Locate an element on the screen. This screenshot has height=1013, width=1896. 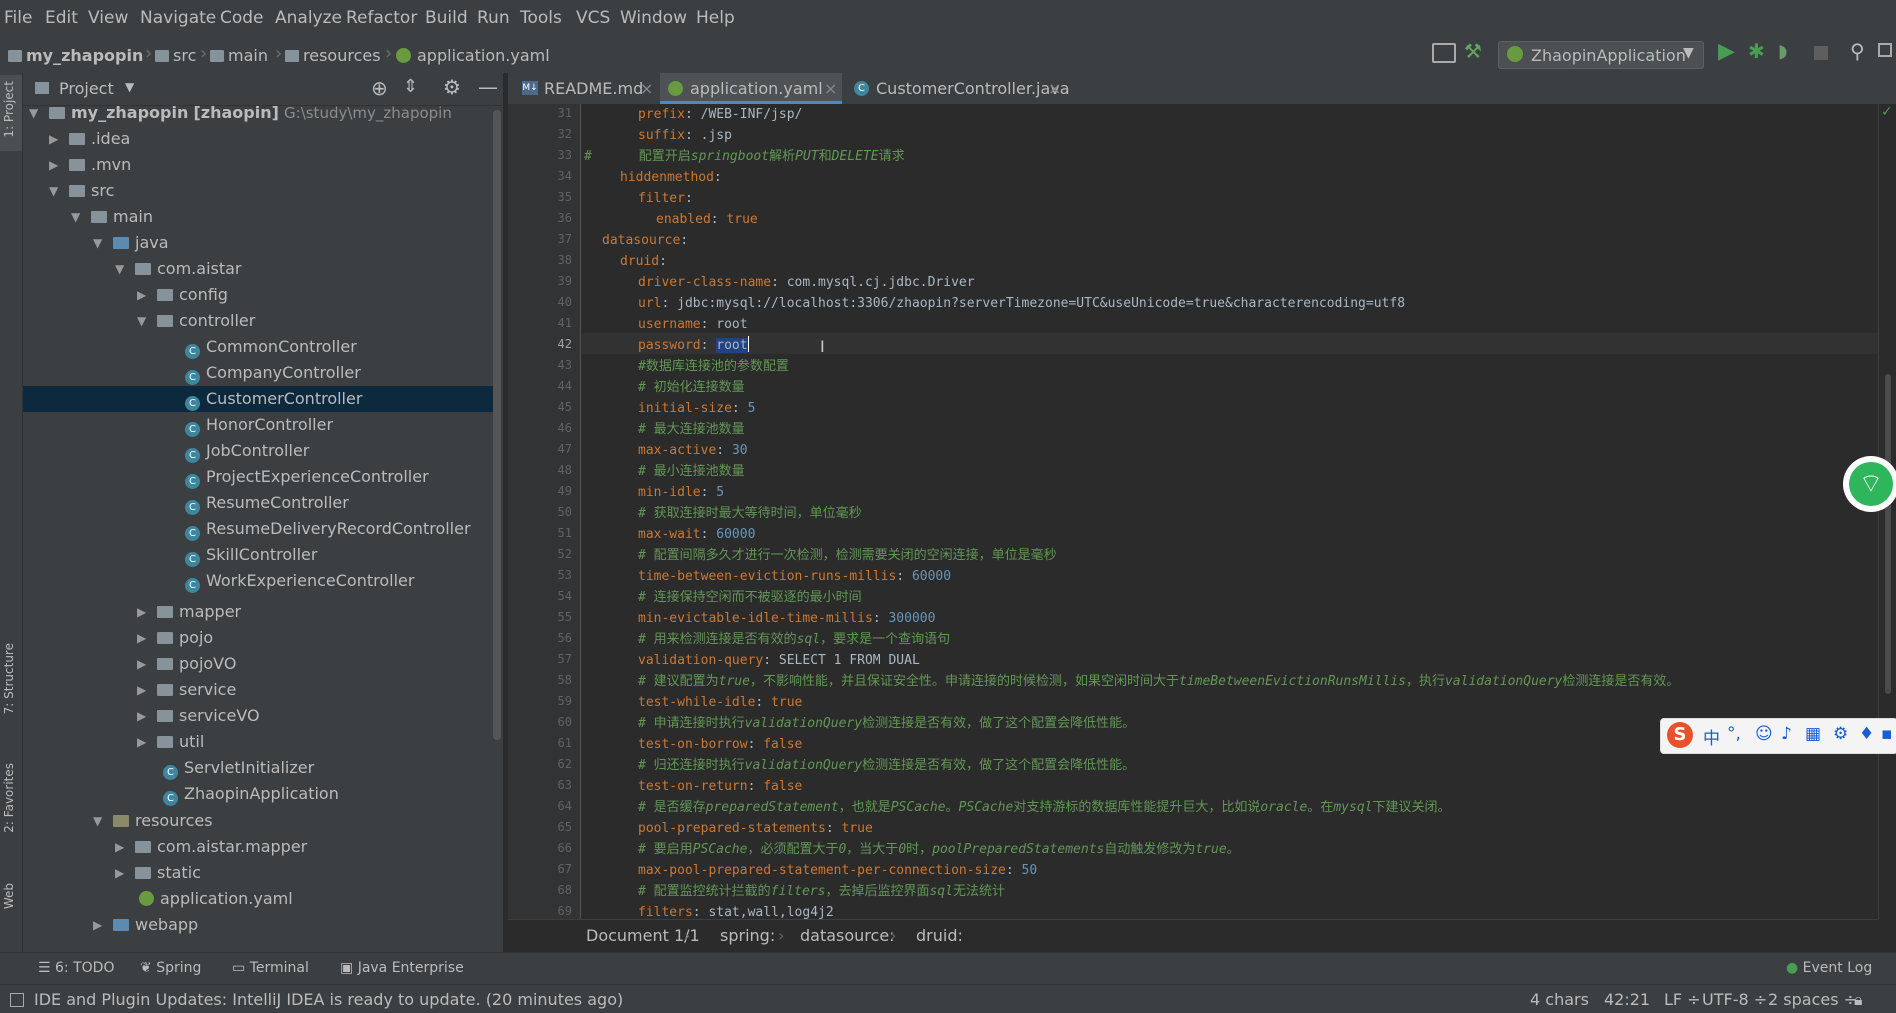
breadcrumb-file: application.yaml is located at coordinates (473, 55).